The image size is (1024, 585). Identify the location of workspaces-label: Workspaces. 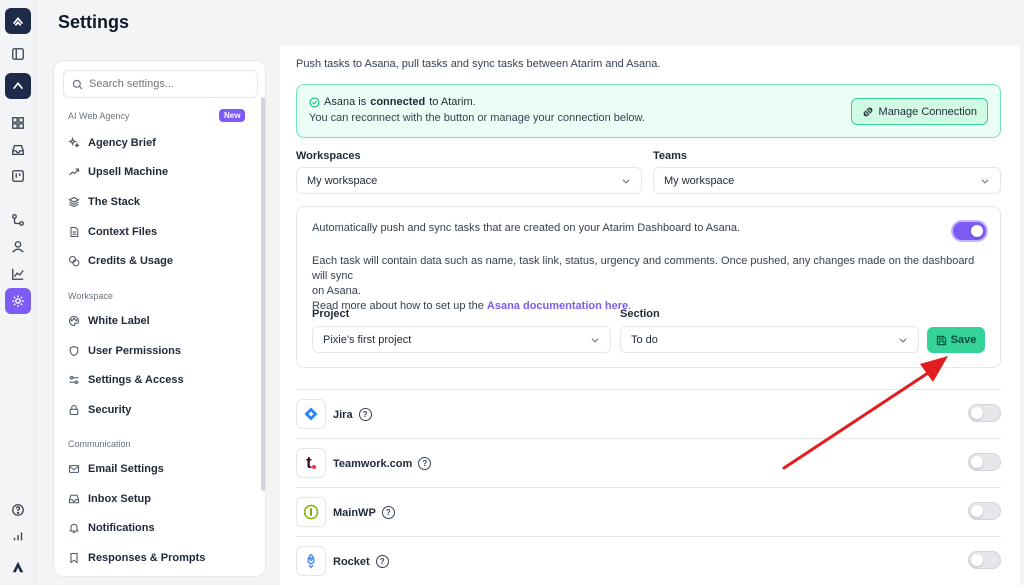
(328, 156).